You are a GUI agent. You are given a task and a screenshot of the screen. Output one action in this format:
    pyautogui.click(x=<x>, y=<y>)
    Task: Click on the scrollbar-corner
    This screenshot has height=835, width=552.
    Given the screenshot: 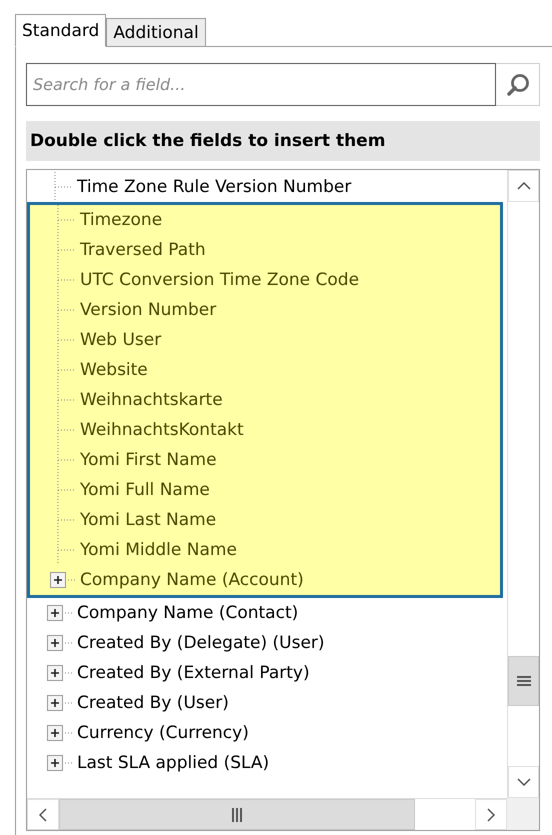 What is the action you would take?
    pyautogui.click(x=523, y=814)
    